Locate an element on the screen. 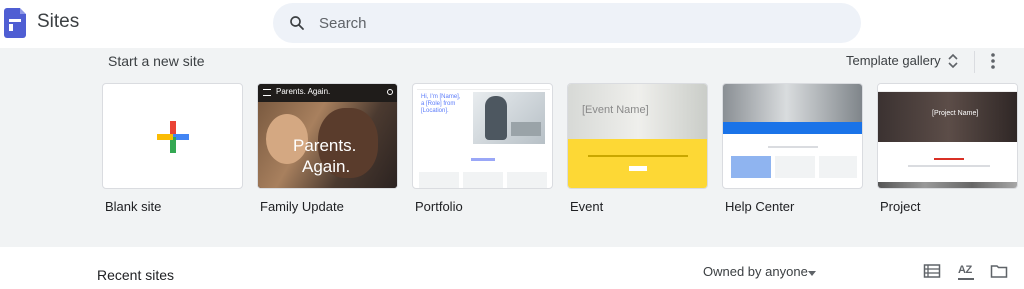  thumbnail-intro-text-2: a [Role] from is located at coordinates (438, 104).